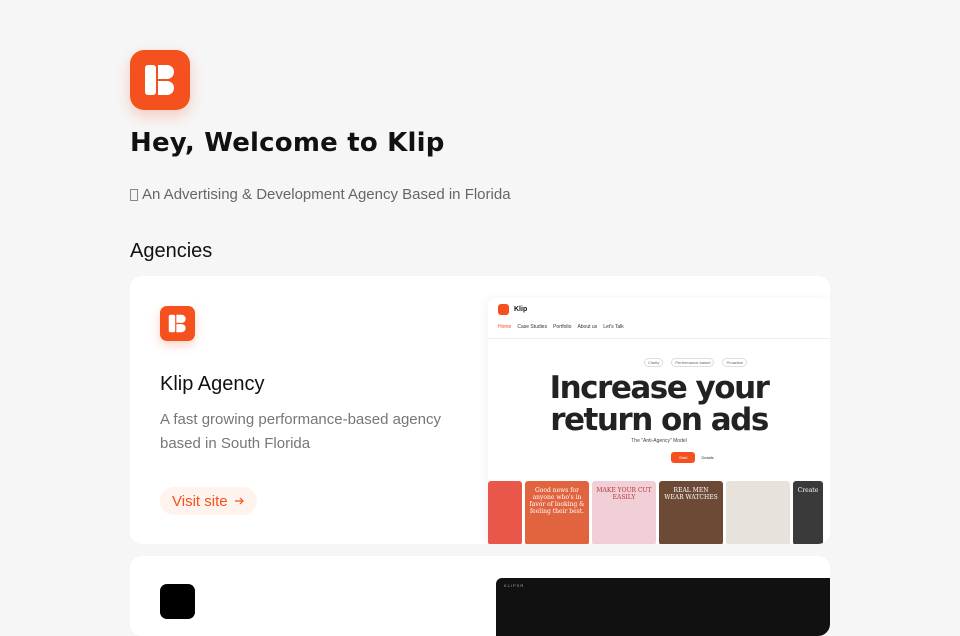 The height and width of the screenshot is (636, 960). Describe the element at coordinates (659, 338) in the screenshot. I see `preview-divider` at that location.